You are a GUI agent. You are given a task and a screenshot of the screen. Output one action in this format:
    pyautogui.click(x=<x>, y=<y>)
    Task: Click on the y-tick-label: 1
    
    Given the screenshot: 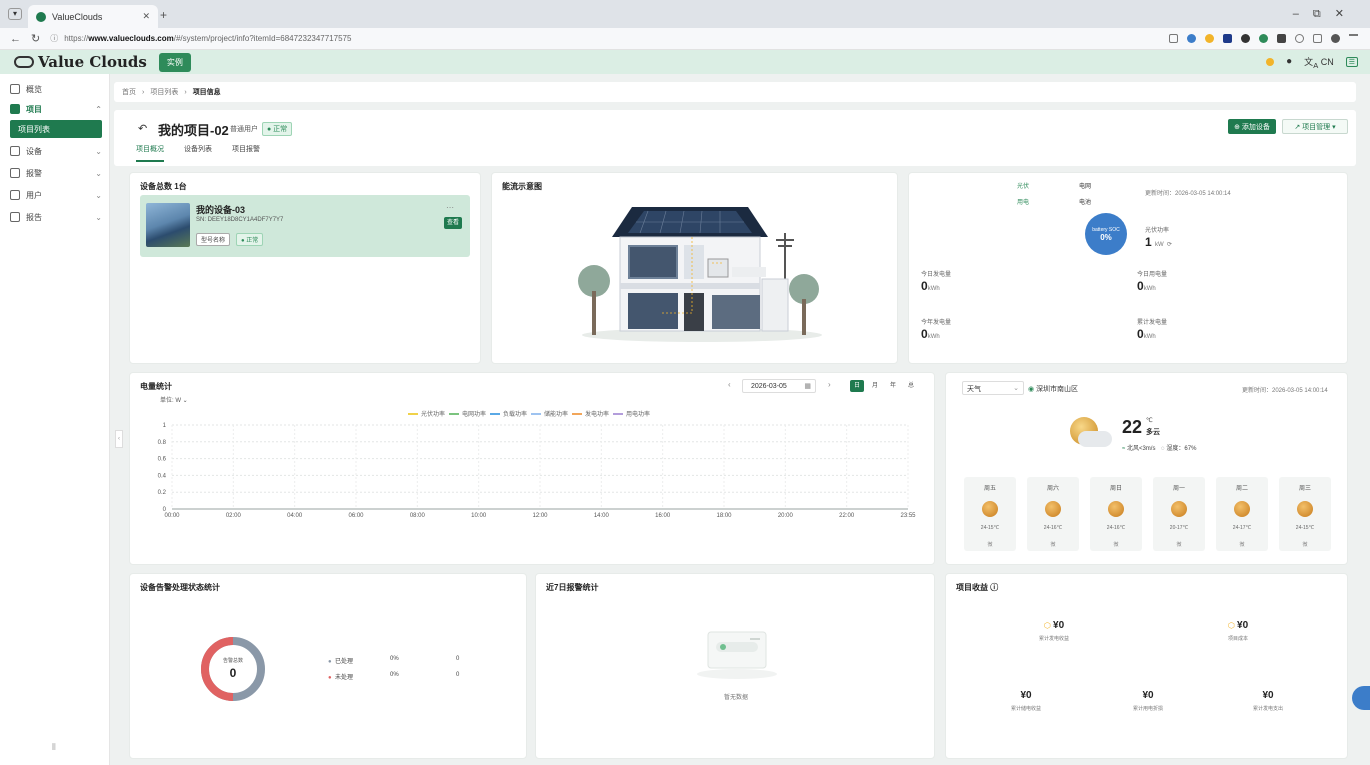 What is the action you would take?
    pyautogui.click(x=165, y=426)
    